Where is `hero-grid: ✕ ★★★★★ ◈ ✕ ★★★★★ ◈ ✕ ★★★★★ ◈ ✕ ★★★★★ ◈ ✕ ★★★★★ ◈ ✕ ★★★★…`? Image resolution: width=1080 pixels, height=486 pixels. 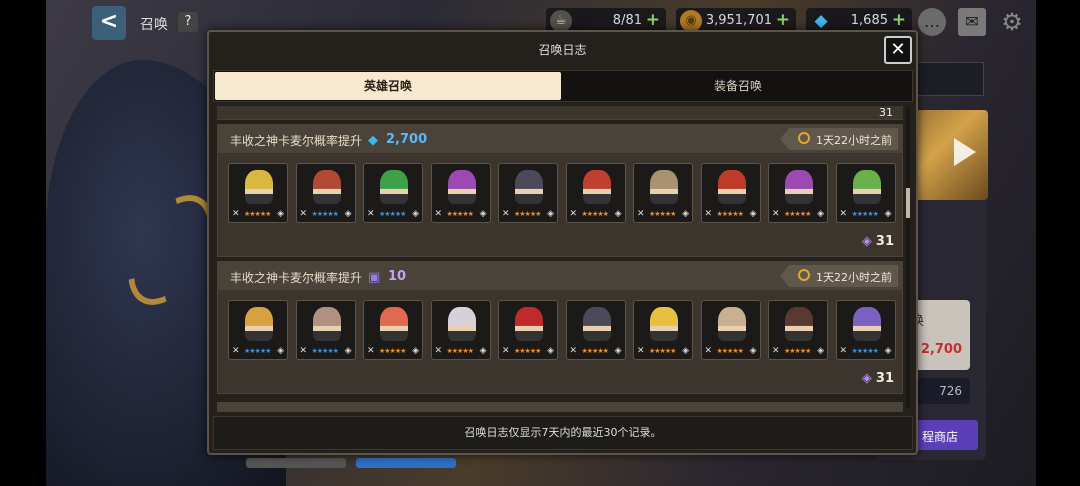
hero-grid: ✕ ★★★★★ ◈ ✕ ★★★★★ ◈ ✕ ★★★★★ ◈ ✕ ★★★★★ ◈ ✕ ★★★★★ ◈ ✕ ★★★★… is located at coordinates (563, 193).